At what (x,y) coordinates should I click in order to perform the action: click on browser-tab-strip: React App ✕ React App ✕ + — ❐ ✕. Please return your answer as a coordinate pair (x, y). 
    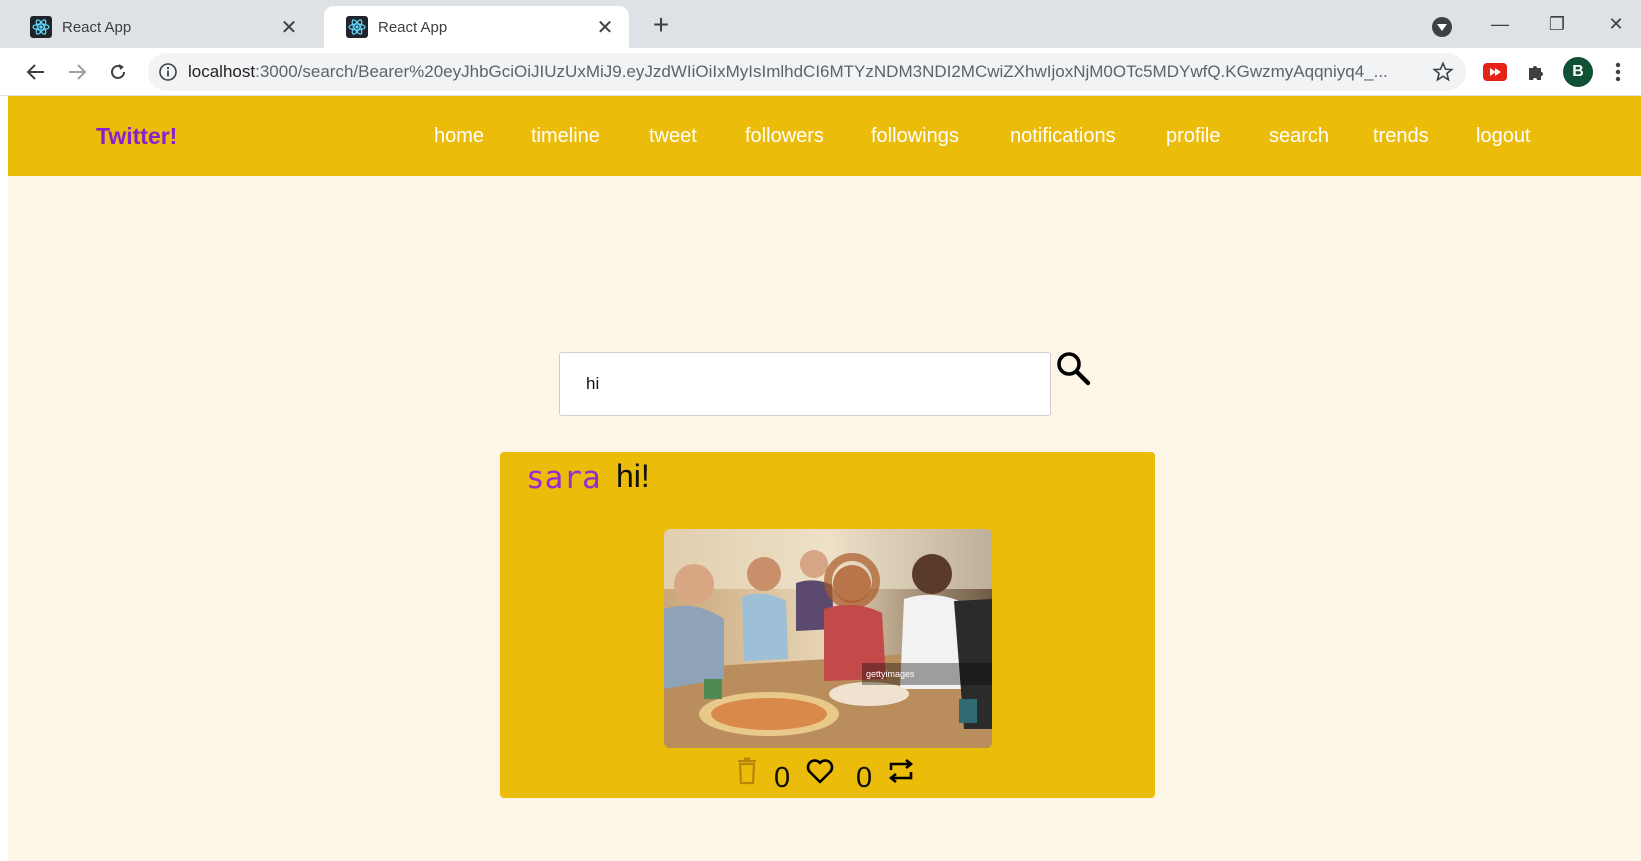
    Looking at the image, I should click on (820, 24).